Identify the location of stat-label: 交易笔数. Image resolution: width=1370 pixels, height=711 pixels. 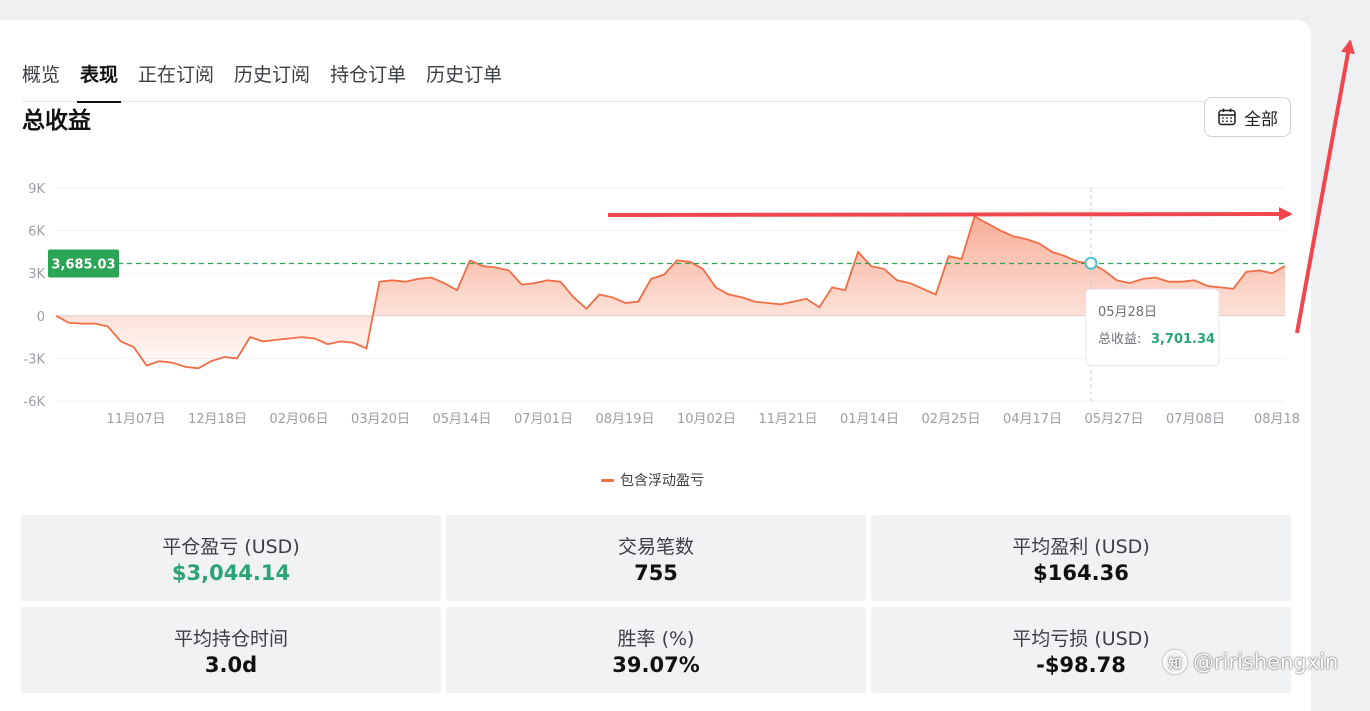
(655, 546).